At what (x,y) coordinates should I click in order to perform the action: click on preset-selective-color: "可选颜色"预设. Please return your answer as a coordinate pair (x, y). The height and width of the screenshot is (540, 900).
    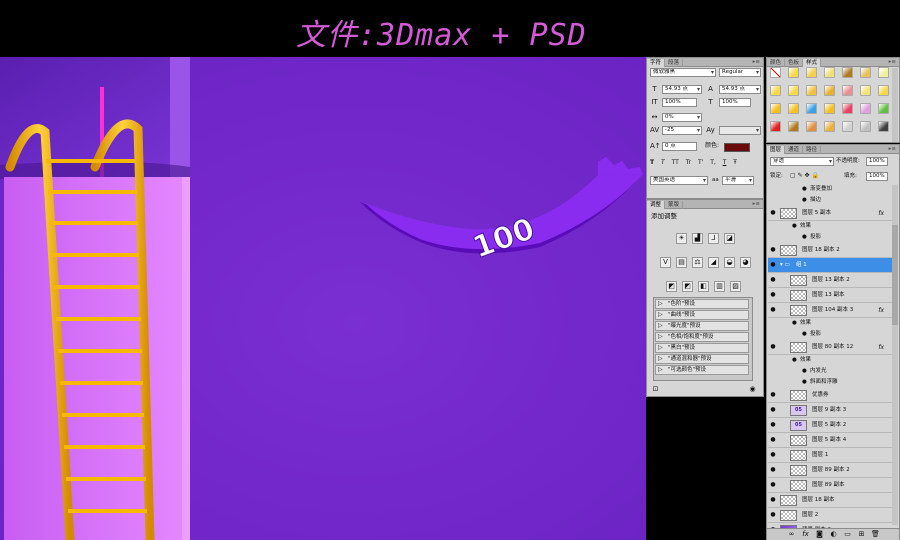
    Looking at the image, I should click on (702, 370).